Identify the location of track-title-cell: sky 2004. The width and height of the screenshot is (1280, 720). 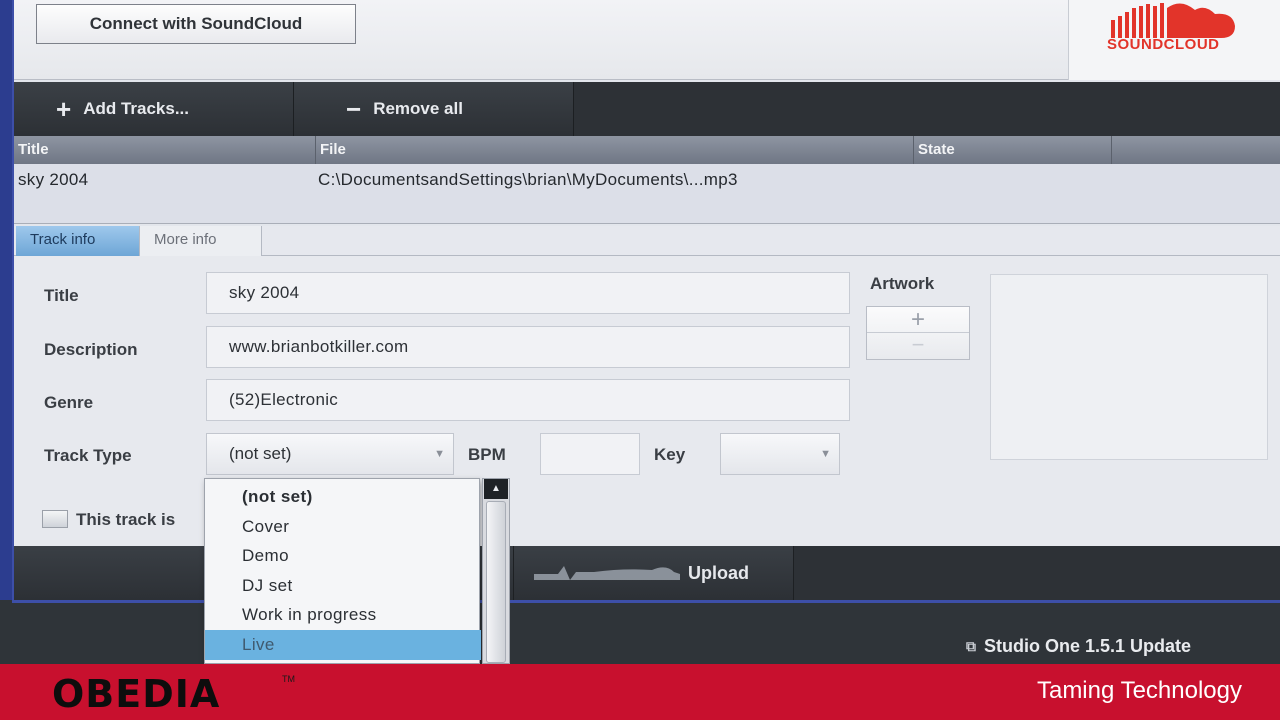
(53, 179).